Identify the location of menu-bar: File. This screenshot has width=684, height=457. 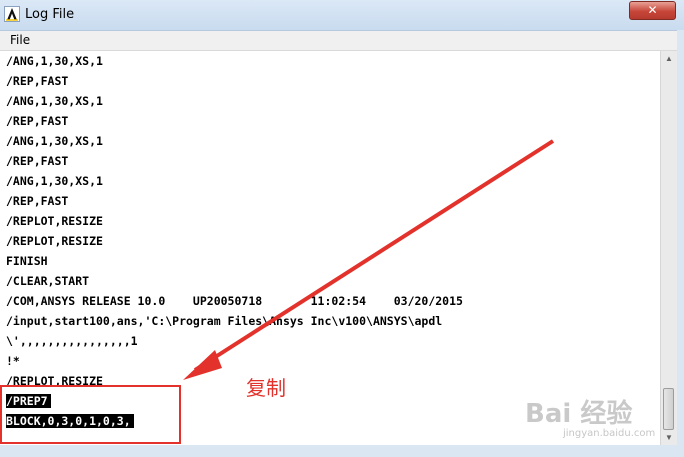
(342, 41).